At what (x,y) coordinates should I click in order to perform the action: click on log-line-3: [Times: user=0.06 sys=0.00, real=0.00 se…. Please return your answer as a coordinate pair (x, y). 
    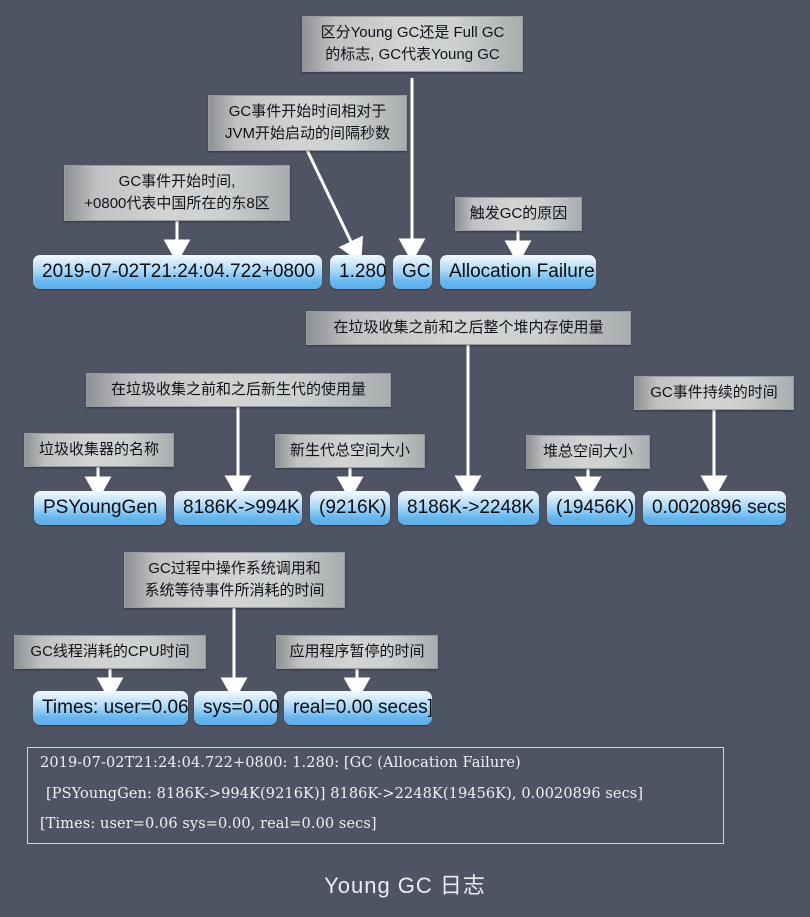
    Looking at the image, I should click on (208, 824).